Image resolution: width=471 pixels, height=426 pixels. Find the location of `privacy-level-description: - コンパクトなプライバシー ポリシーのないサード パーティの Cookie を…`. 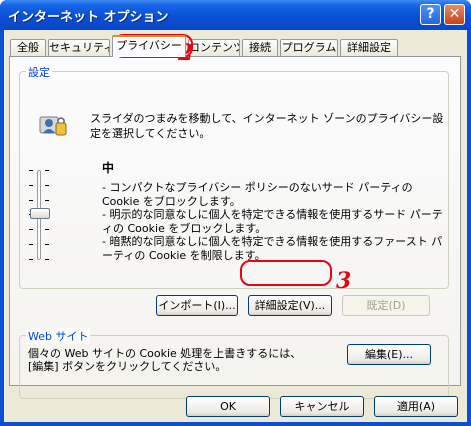

privacy-level-description: - コンパクトなプライバシー ポリシーのないサード パーティの Cookie を… is located at coordinates (272, 221).